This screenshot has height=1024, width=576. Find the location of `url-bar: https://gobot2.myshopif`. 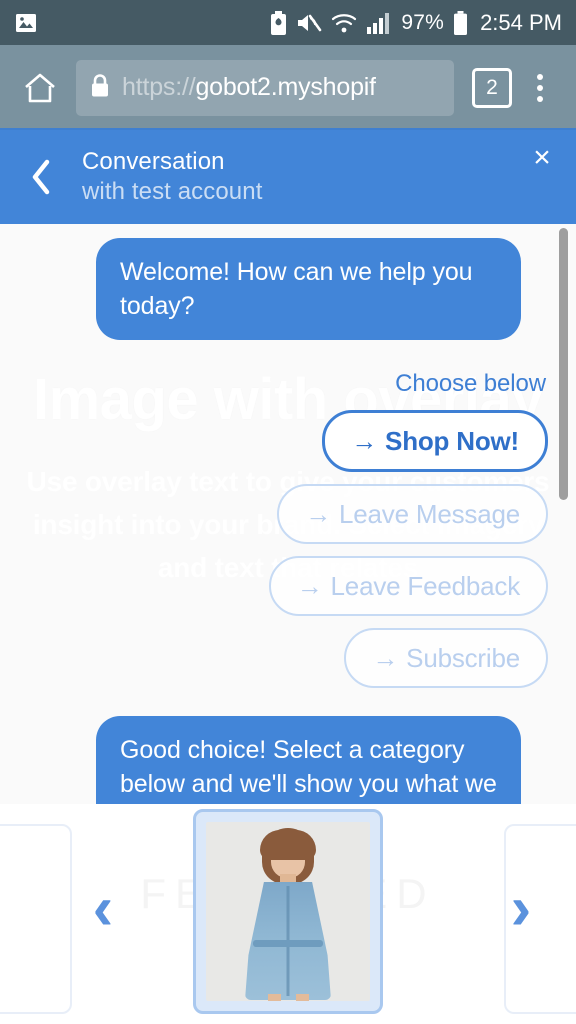

url-bar: https://gobot2.myshopif is located at coordinates (265, 87).